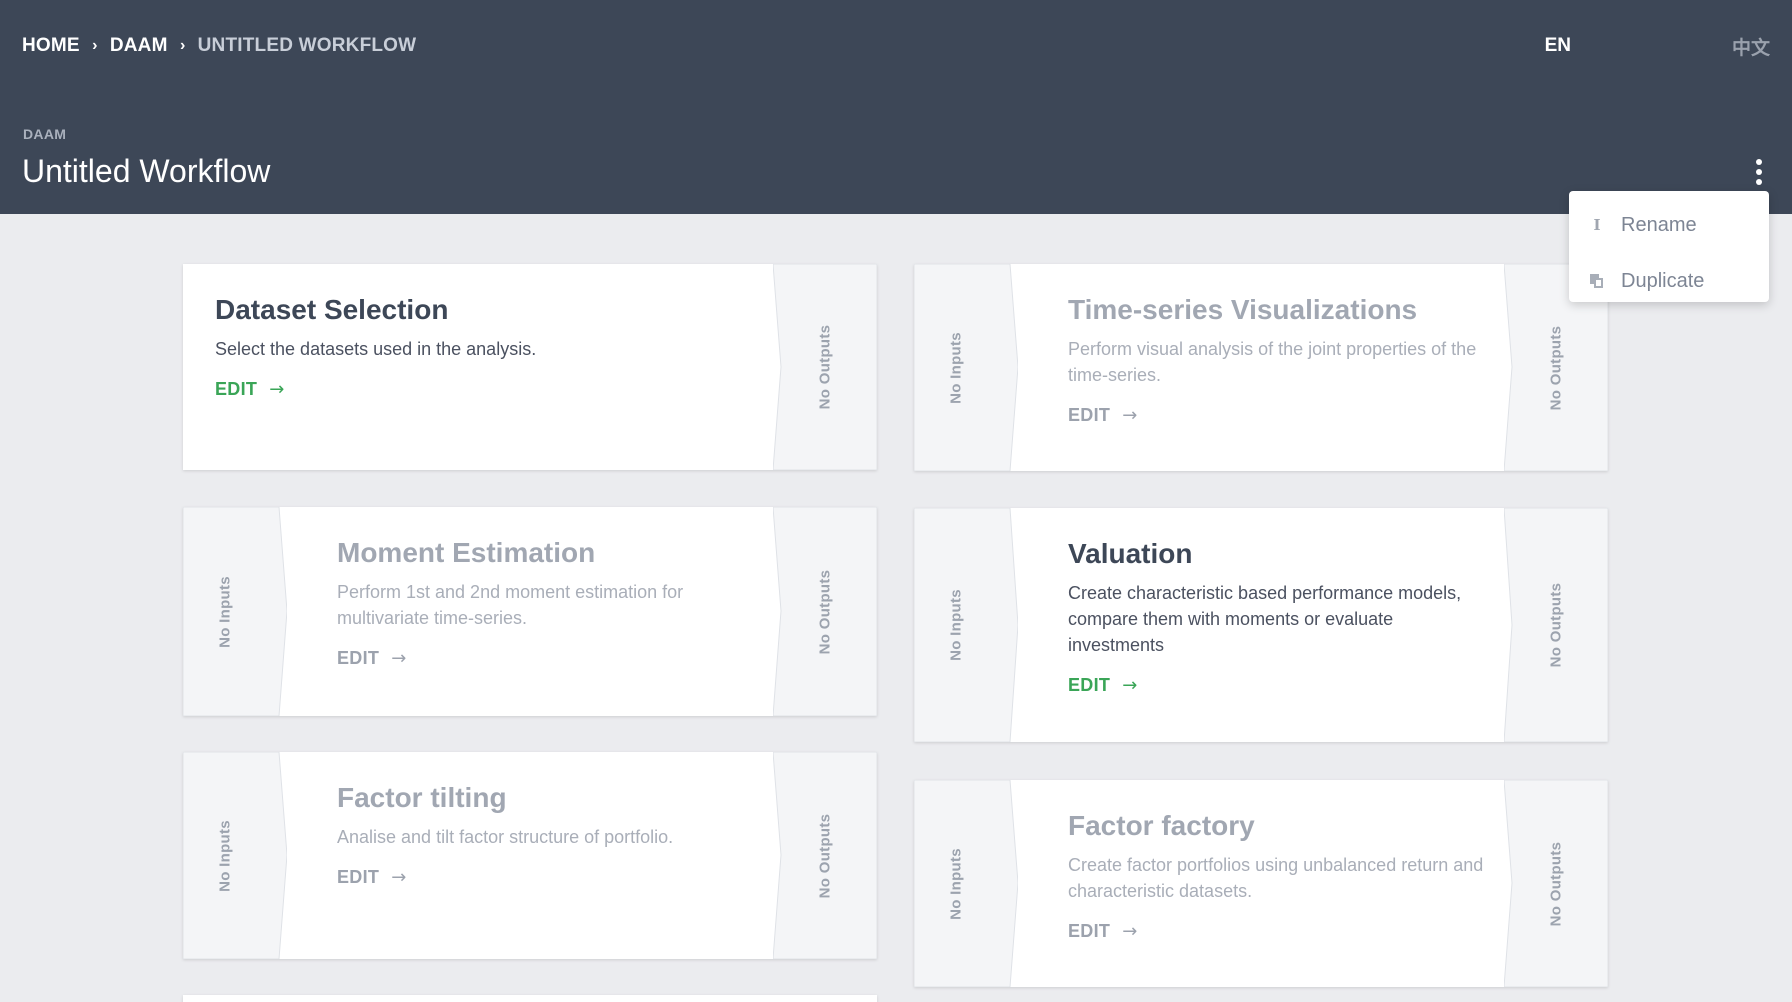 The height and width of the screenshot is (1002, 1792). I want to click on menu-item-duplicate: Duplicate, so click(1669, 281).